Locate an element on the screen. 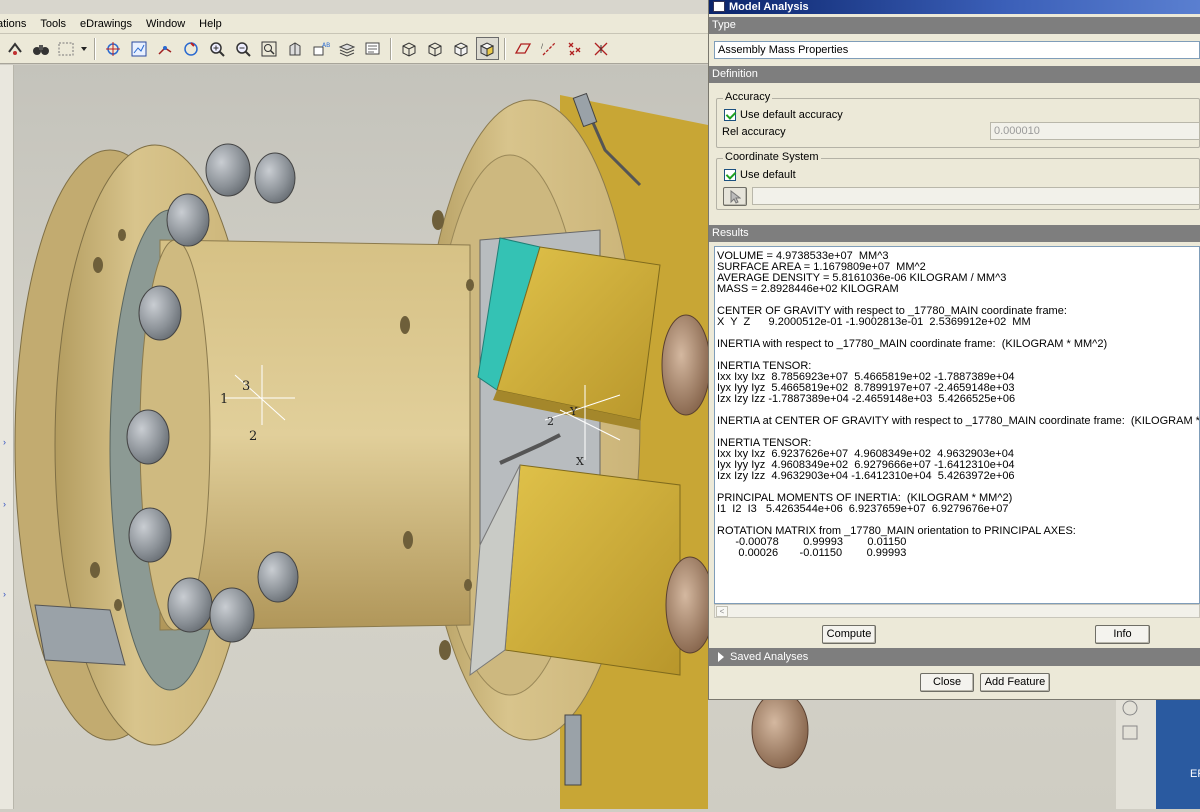  no-hidden-icon is located at coordinates (461, 48).